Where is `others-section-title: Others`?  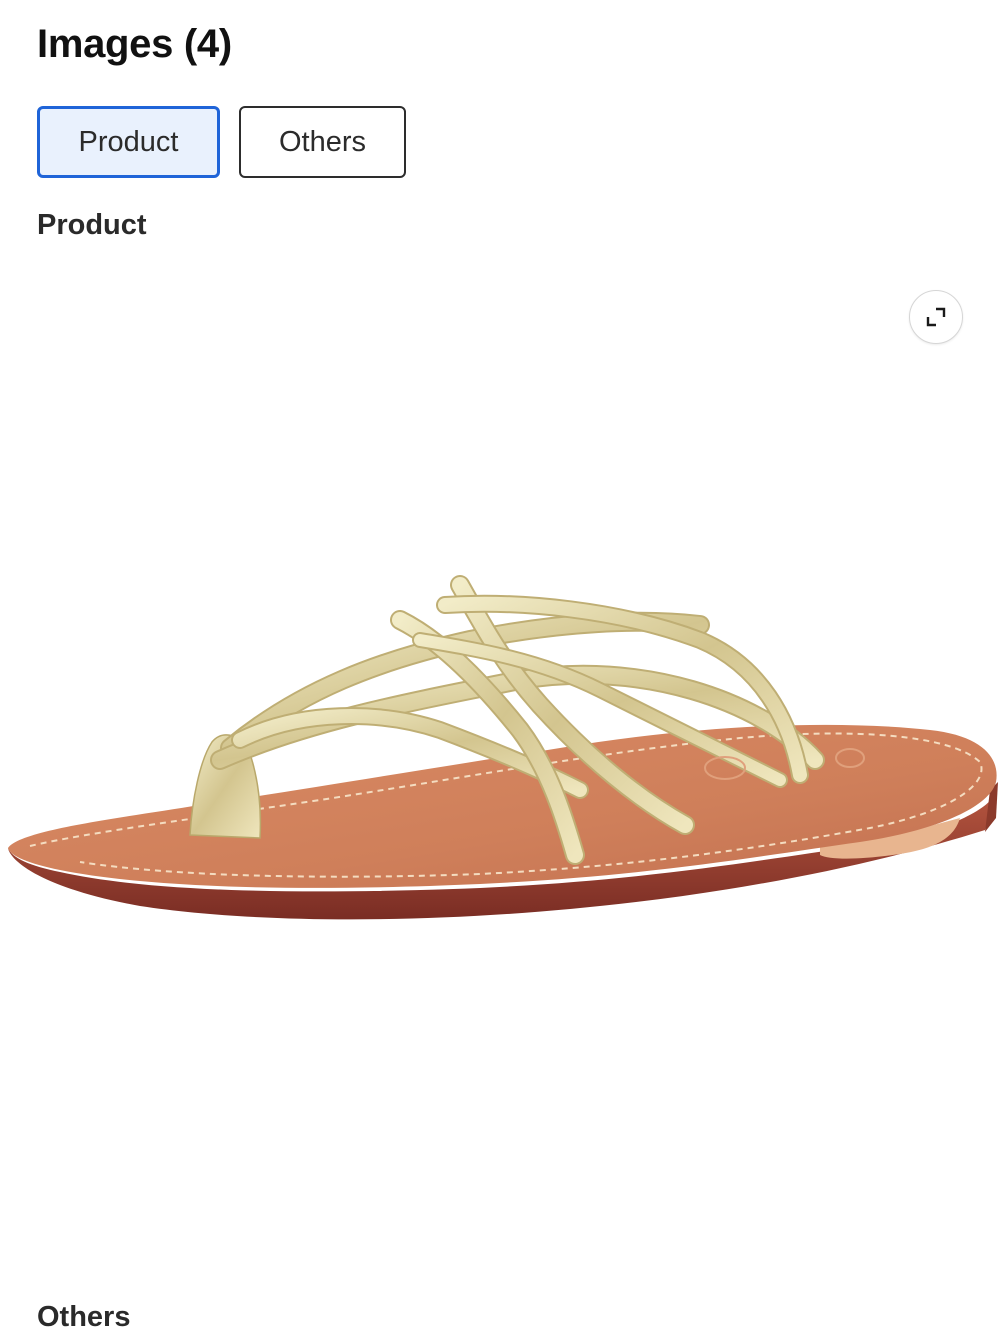 others-section-title: Others is located at coordinates (84, 1317).